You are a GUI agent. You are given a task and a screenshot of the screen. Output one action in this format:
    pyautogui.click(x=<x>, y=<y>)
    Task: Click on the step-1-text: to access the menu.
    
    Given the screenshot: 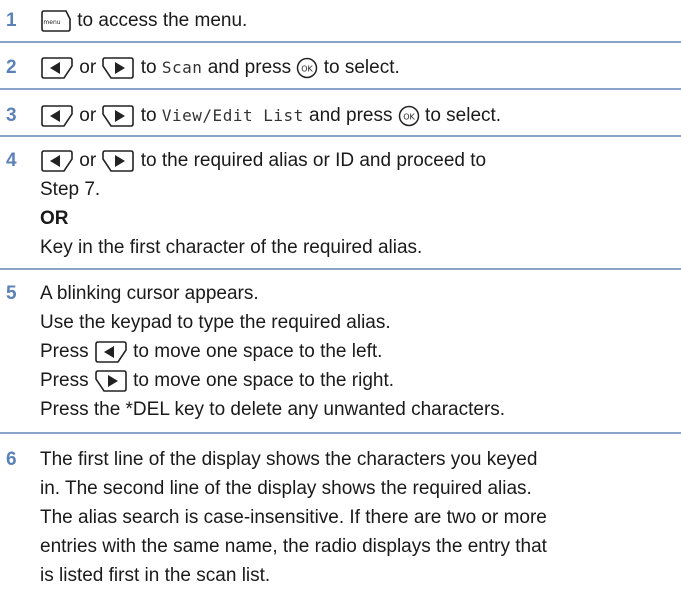 What is the action you would take?
    pyautogui.click(x=162, y=20)
    